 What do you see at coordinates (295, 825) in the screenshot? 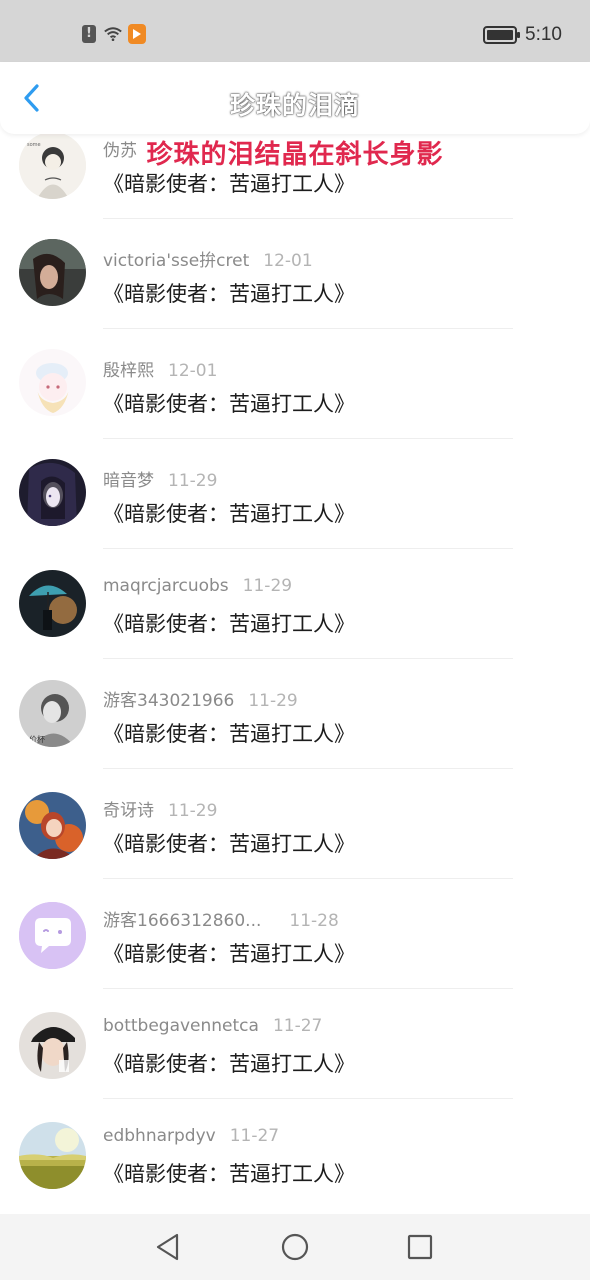
I see `list-item: 奇讶诗 11-29 《暗影使者：苦逼打工人》` at bounding box center [295, 825].